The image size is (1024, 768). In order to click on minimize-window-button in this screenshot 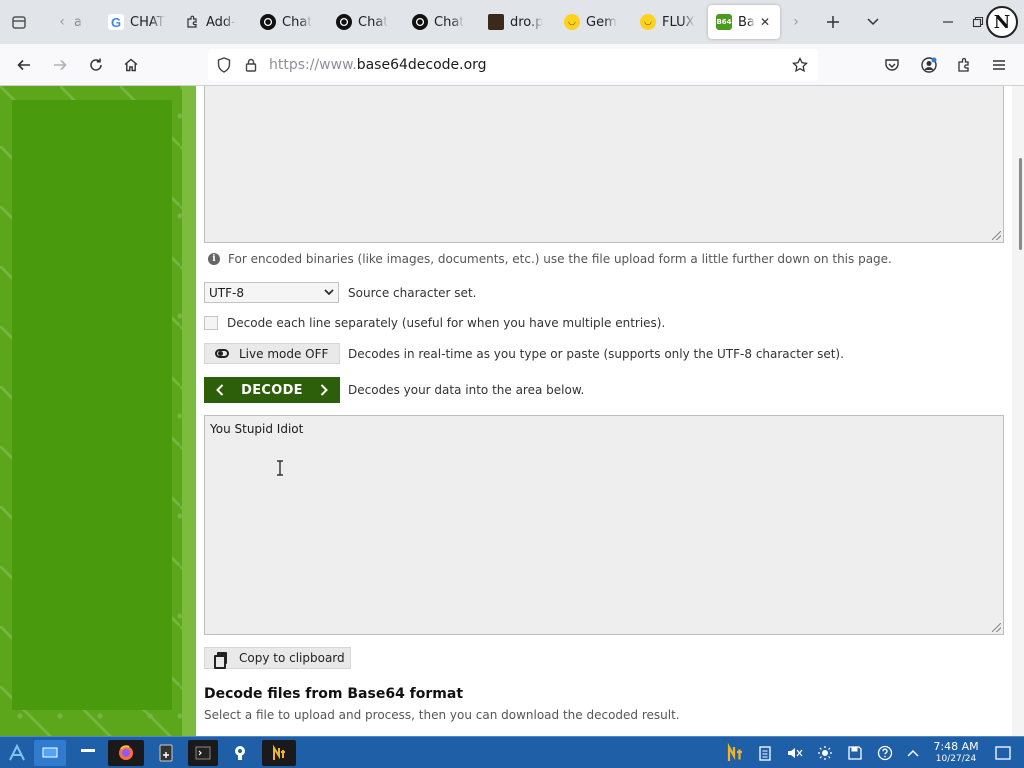, I will do `click(948, 22)`.